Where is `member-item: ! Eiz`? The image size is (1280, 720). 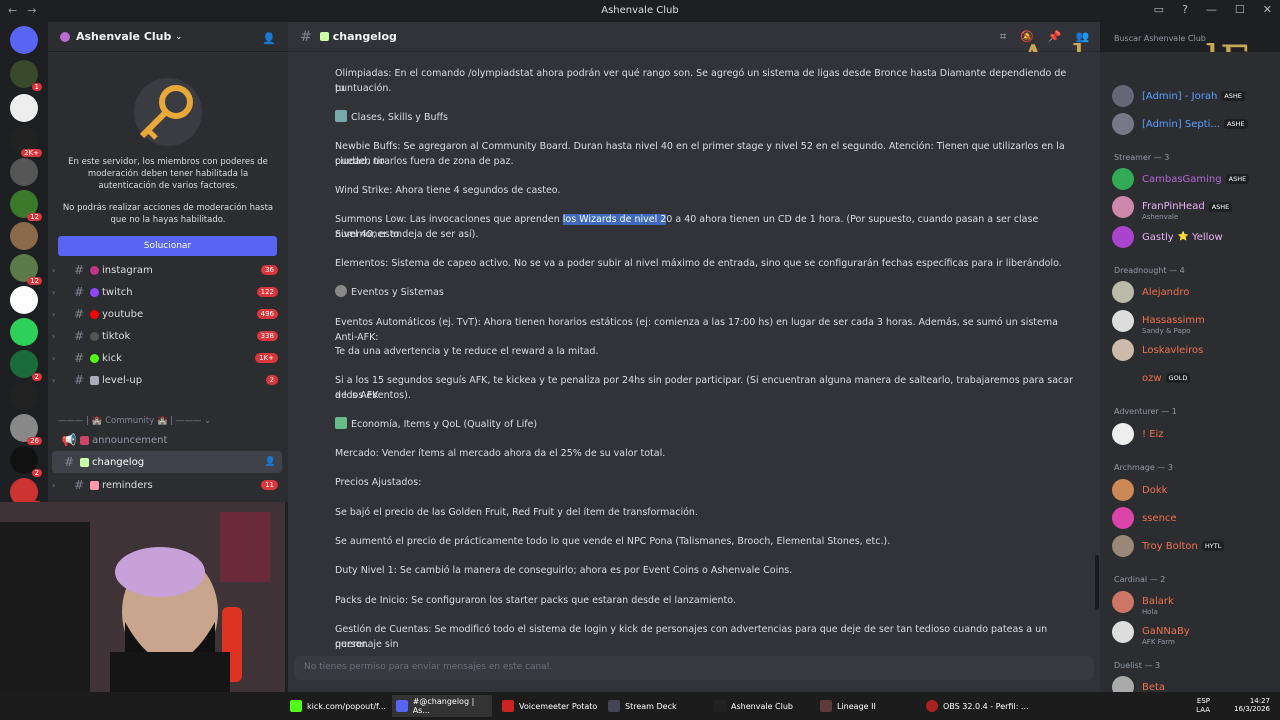 member-item: ! Eiz is located at coordinates (1194, 434).